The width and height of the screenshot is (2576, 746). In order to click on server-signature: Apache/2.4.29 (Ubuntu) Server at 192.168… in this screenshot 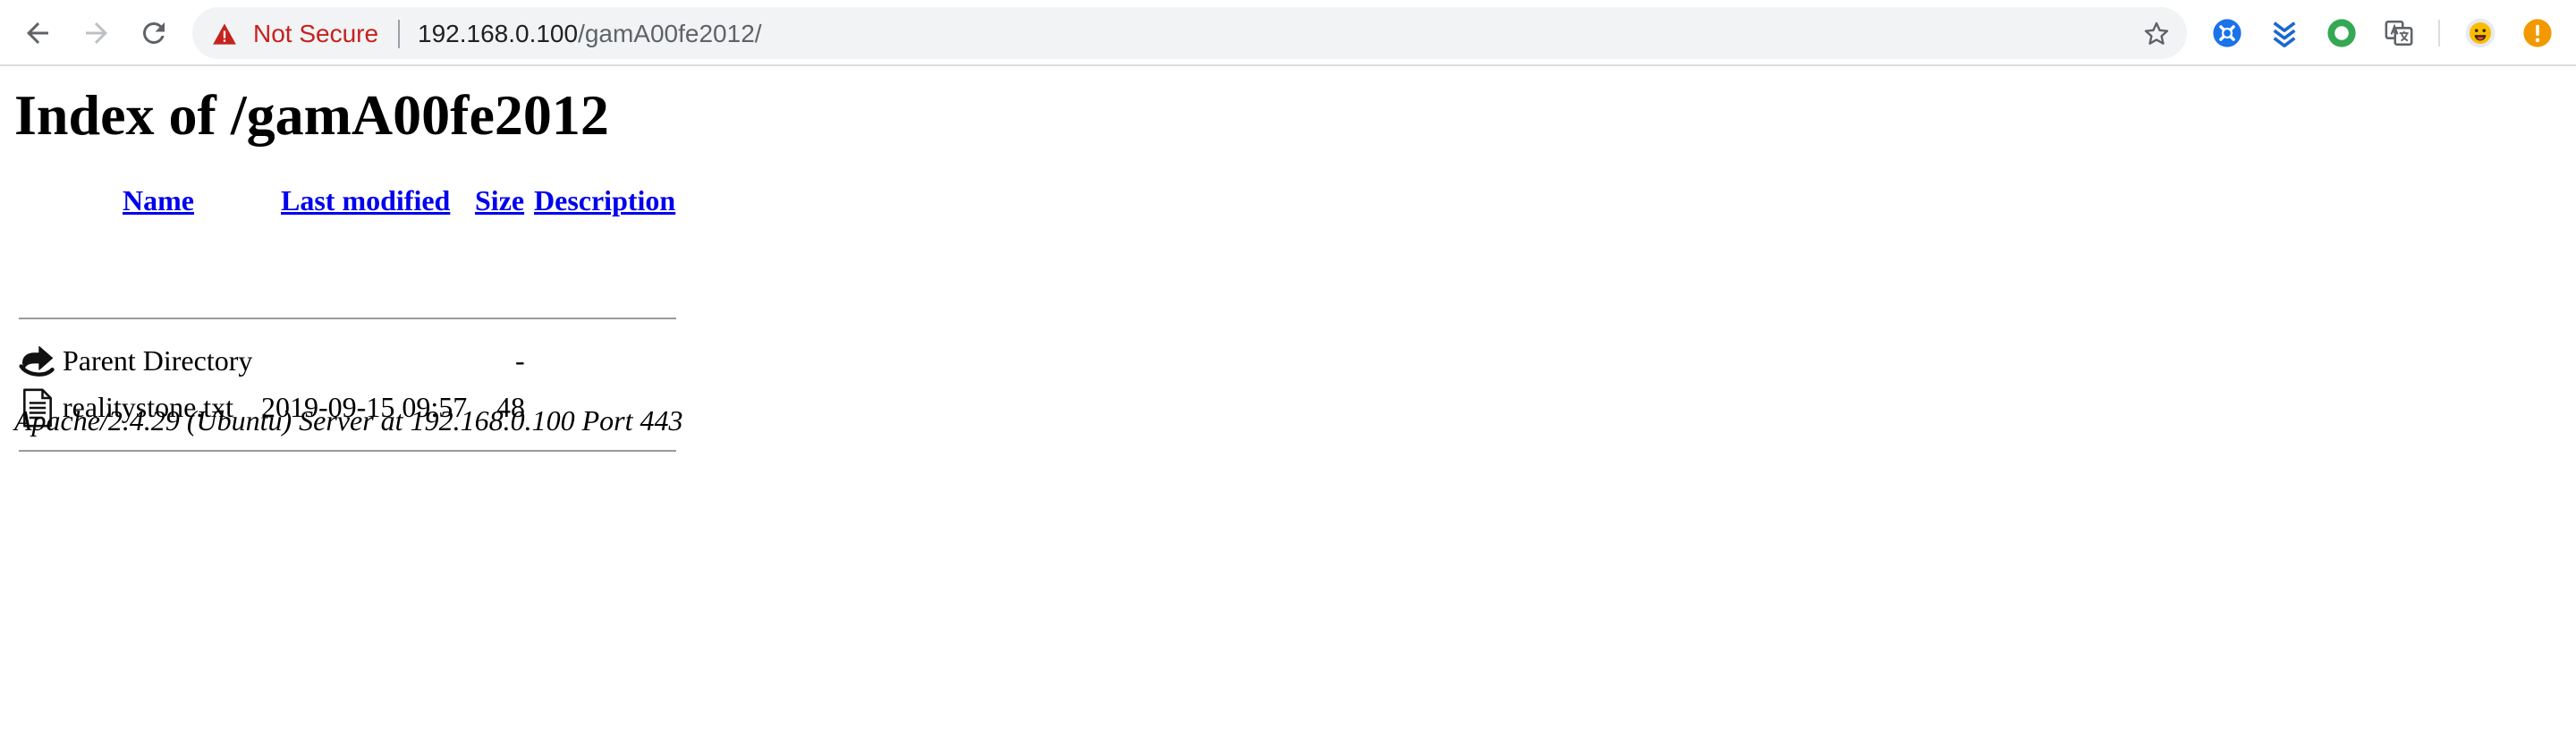, I will do `click(348, 420)`.